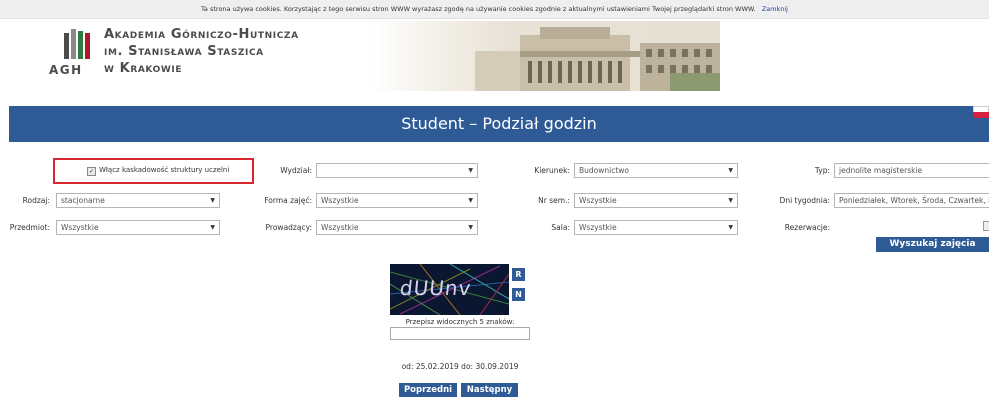  What do you see at coordinates (138, 200) in the screenshot?
I see `rodzaj-select: stacjonarne ▼` at bounding box center [138, 200].